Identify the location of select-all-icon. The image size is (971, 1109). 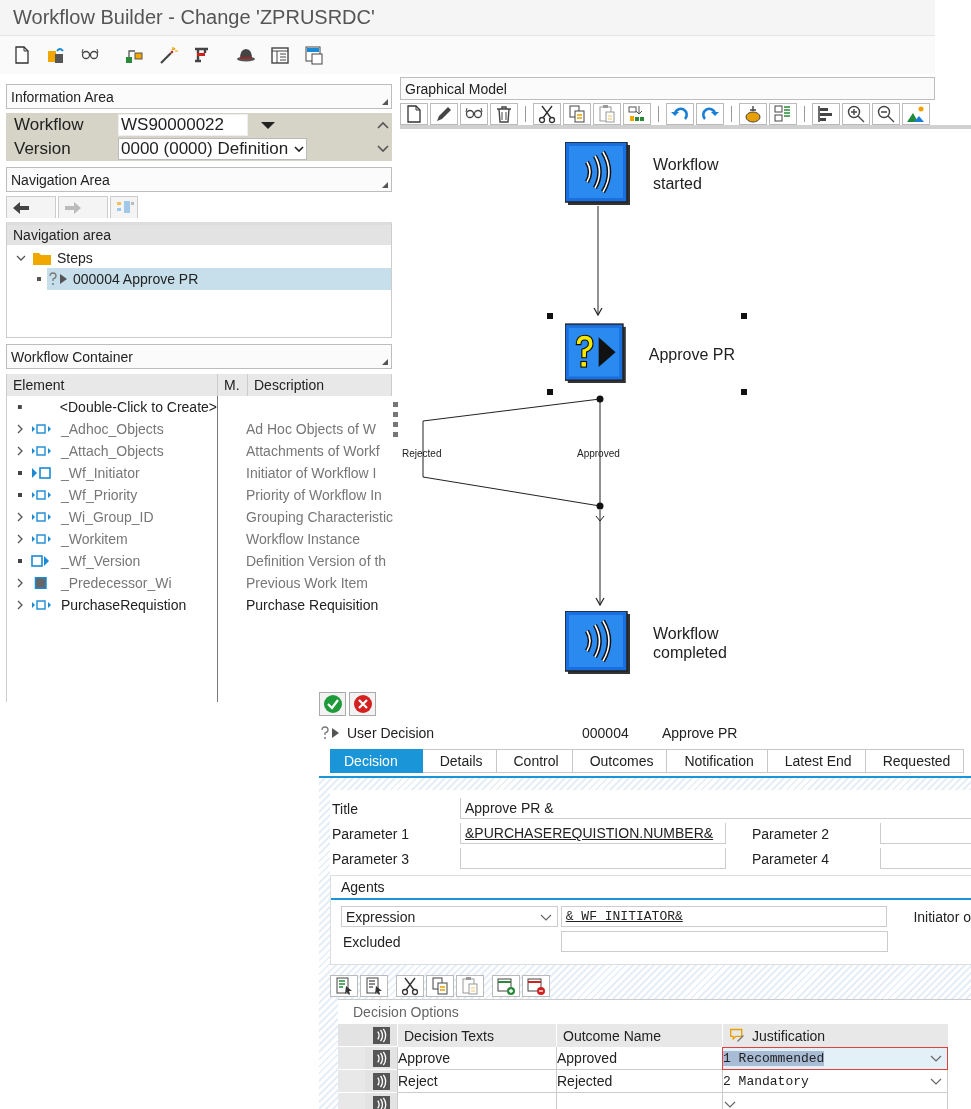
(344, 986).